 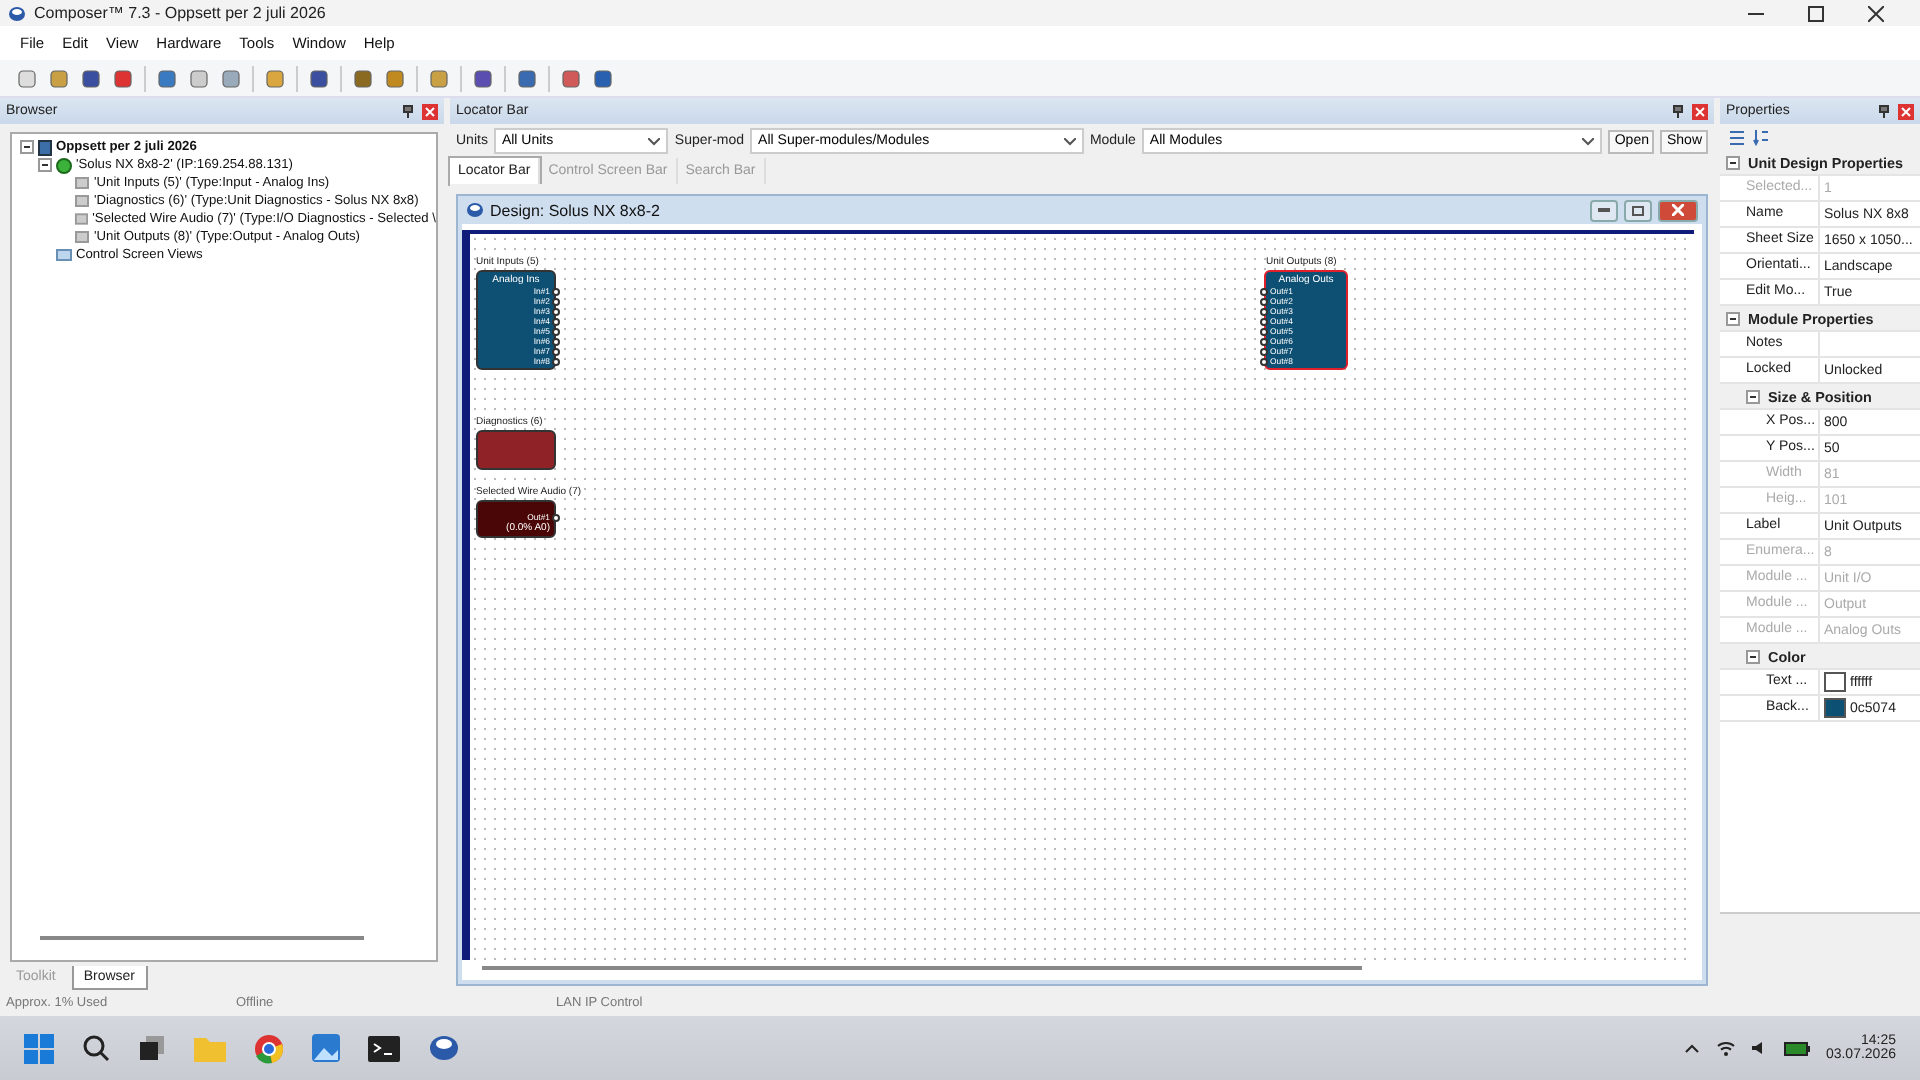 What do you see at coordinates (384, 1048) in the screenshot?
I see `terminal-icon` at bounding box center [384, 1048].